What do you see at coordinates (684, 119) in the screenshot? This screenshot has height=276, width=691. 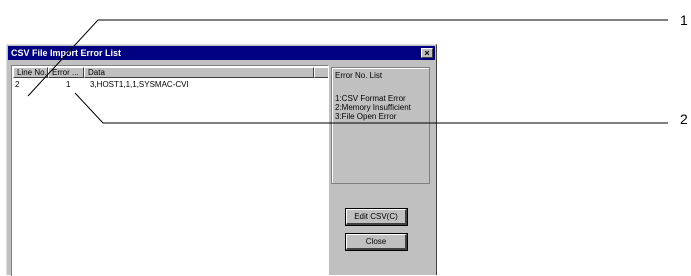 I see `callout-number-2: 2` at bounding box center [684, 119].